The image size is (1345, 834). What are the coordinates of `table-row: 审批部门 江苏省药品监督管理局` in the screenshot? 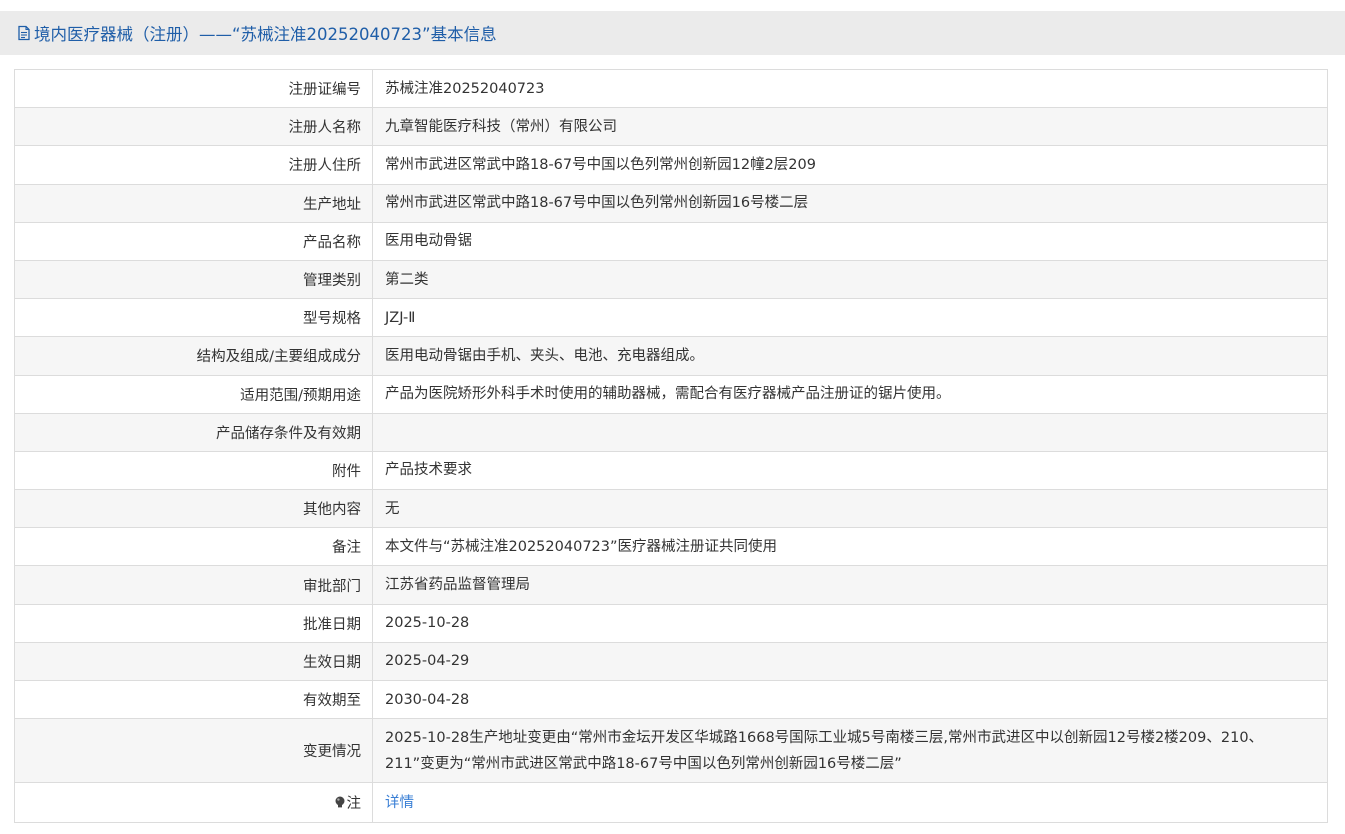 It's located at (671, 585).